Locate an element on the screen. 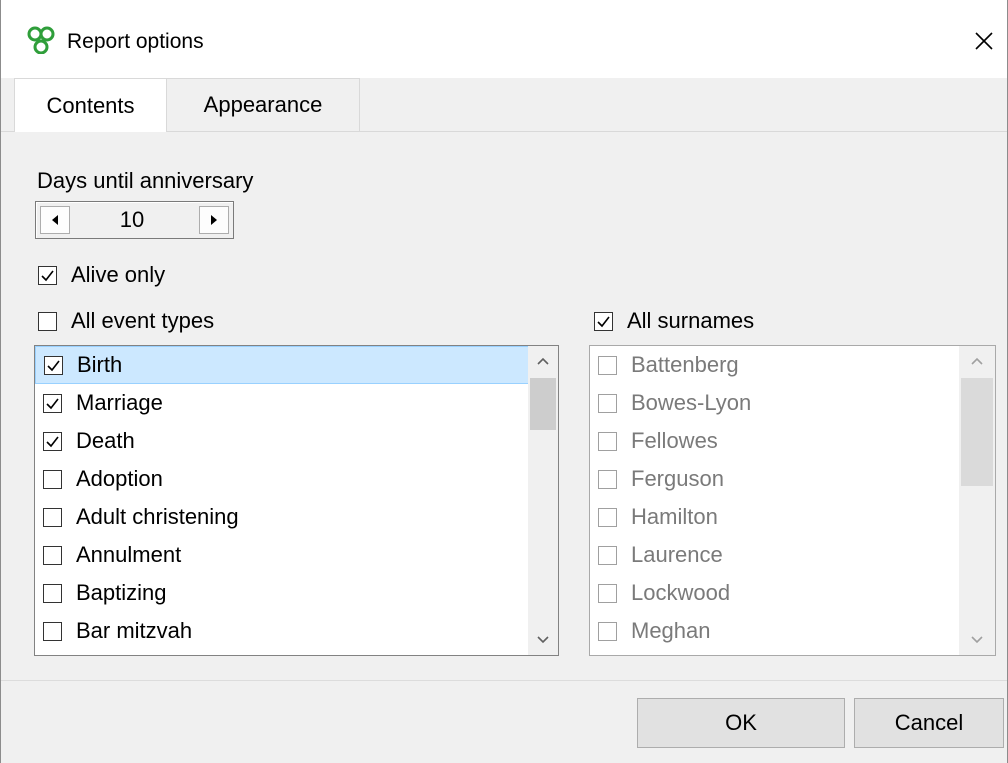 The image size is (1008, 763). alive-only-label: Alive only is located at coordinates (118, 274).